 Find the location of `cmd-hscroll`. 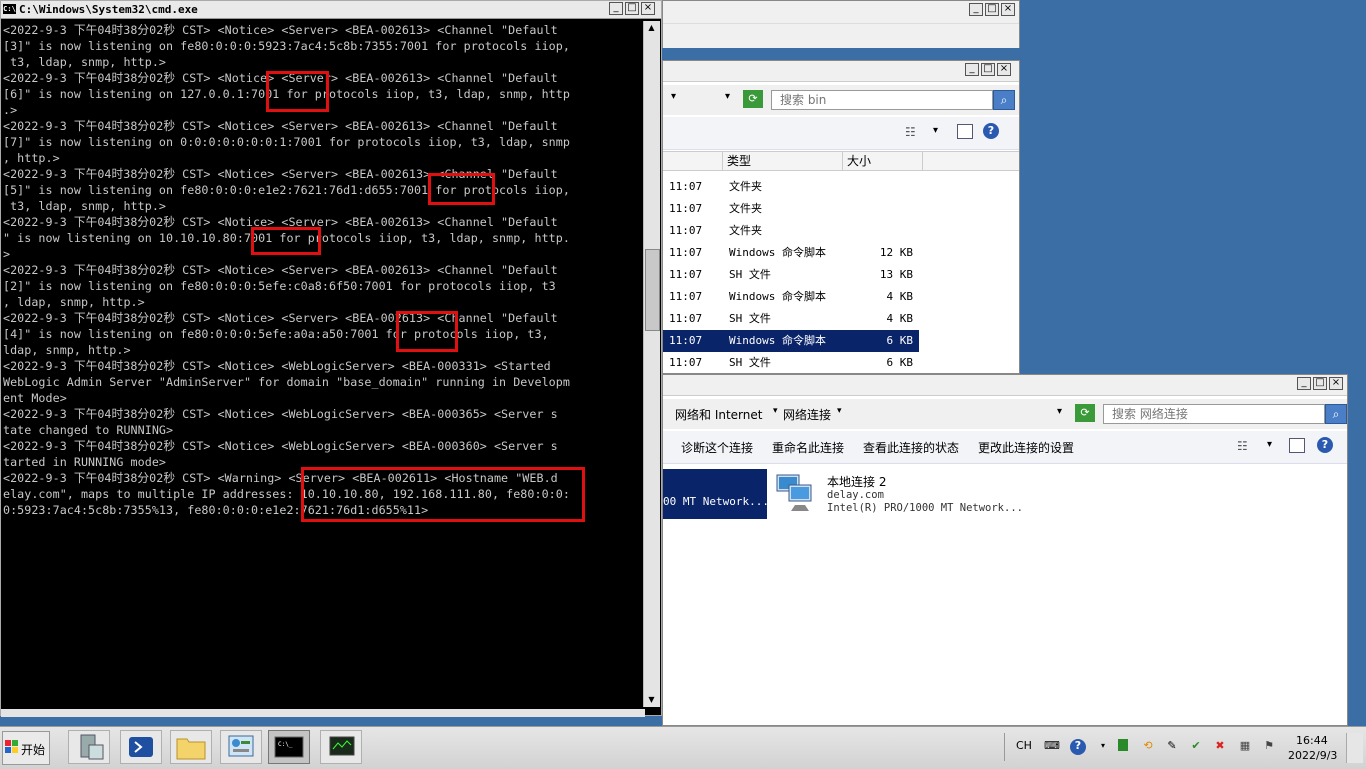

cmd-hscroll is located at coordinates (323, 713).